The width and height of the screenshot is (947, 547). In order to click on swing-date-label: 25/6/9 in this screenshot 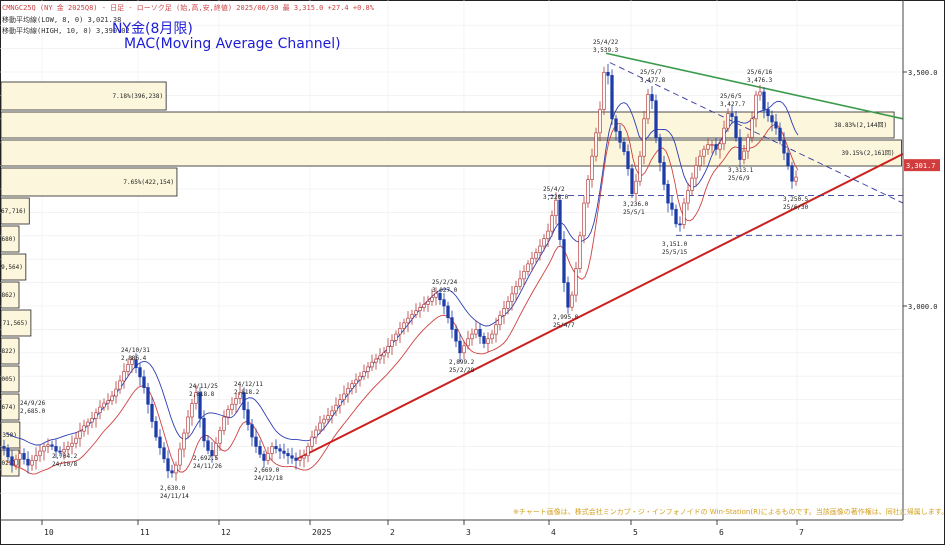, I will do `click(739, 178)`.